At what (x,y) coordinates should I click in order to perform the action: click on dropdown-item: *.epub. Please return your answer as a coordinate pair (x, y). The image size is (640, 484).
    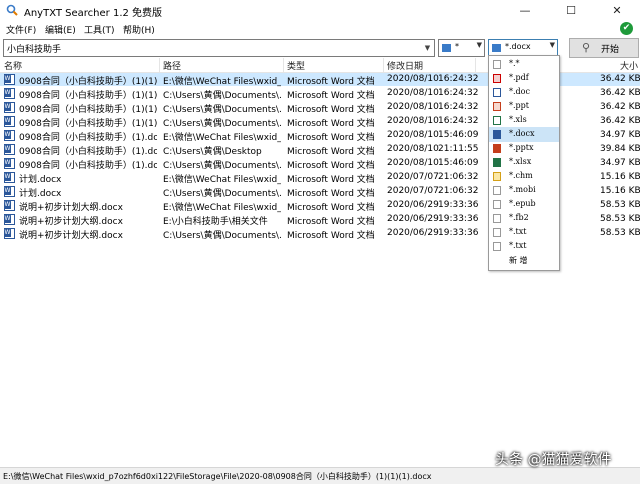
    Looking at the image, I should click on (524, 204).